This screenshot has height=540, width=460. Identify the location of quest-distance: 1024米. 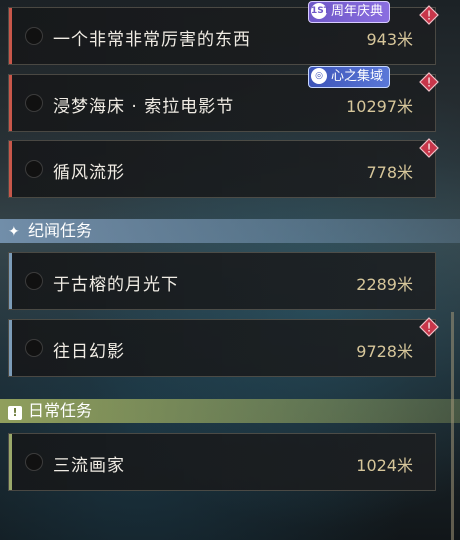
(384, 465).